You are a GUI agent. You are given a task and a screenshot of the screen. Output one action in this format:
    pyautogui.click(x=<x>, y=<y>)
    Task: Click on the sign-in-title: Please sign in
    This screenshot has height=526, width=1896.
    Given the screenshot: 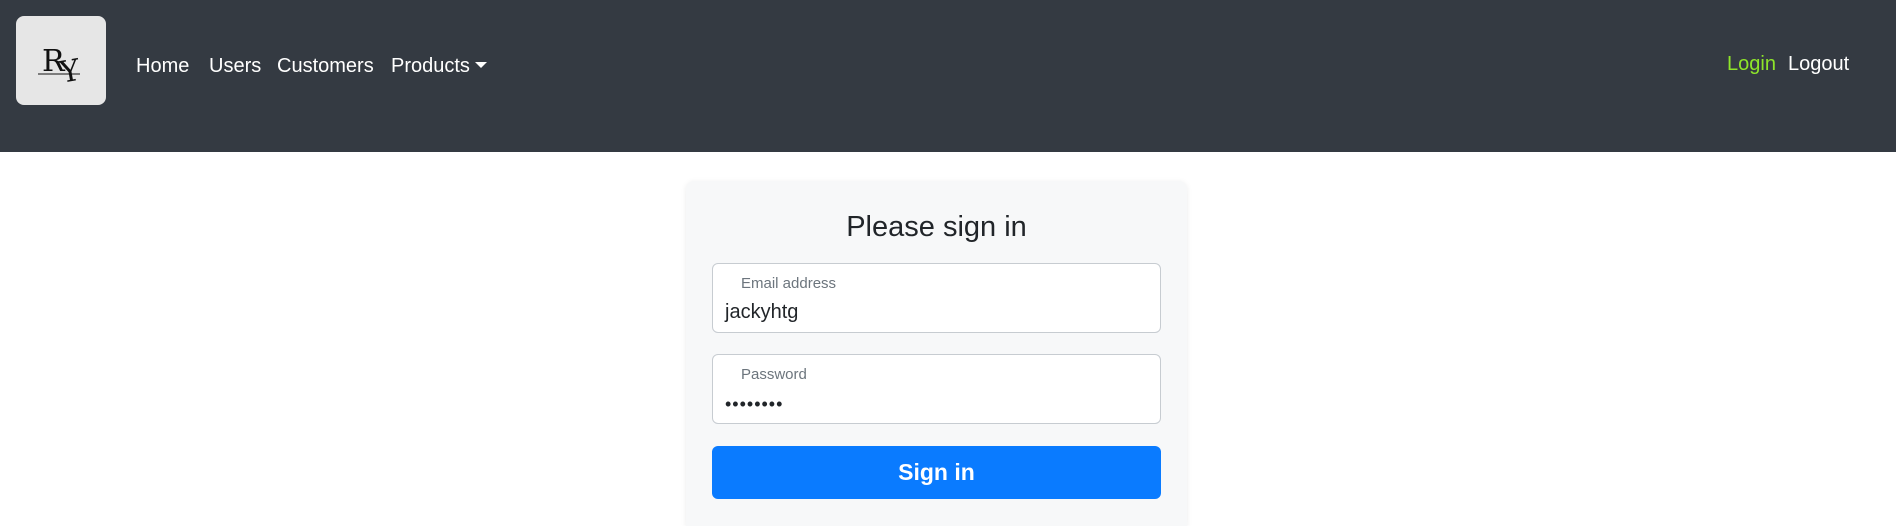 What is the action you would take?
    pyautogui.click(x=936, y=227)
    